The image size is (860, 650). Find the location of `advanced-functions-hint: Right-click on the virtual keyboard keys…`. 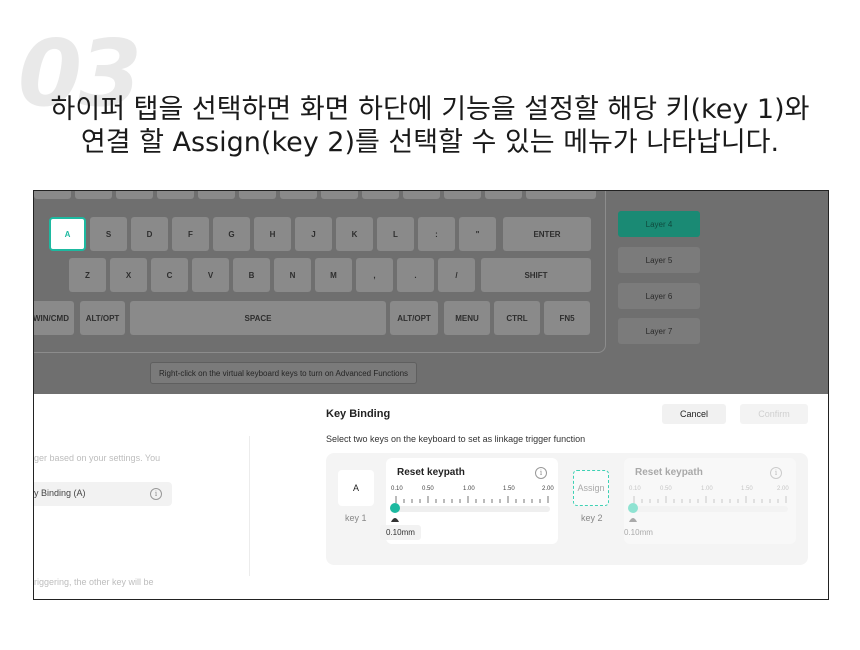

advanced-functions-hint: Right-click on the virtual keyboard keys… is located at coordinates (284, 373).